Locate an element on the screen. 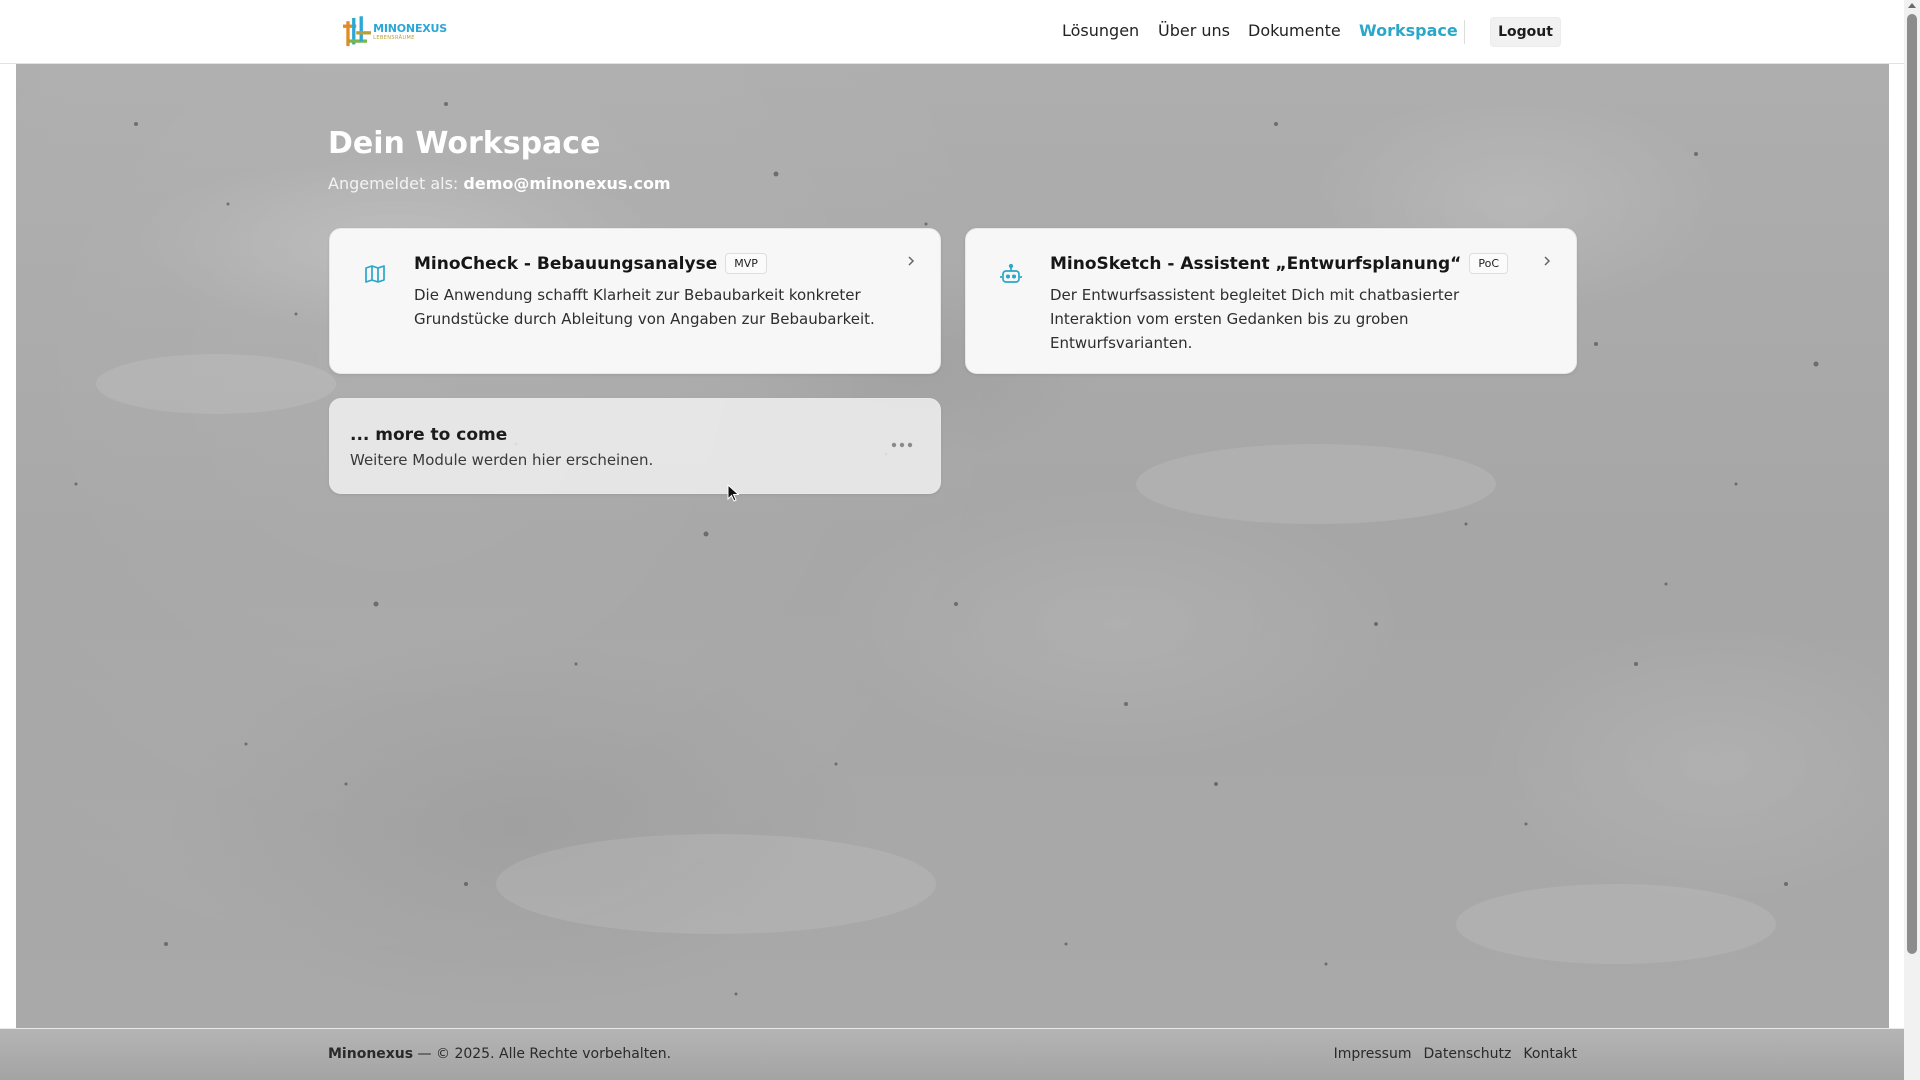 The width and height of the screenshot is (1920, 1080). footer-links: Impressum Datenschutz Kontakt is located at coordinates (1455, 1054).